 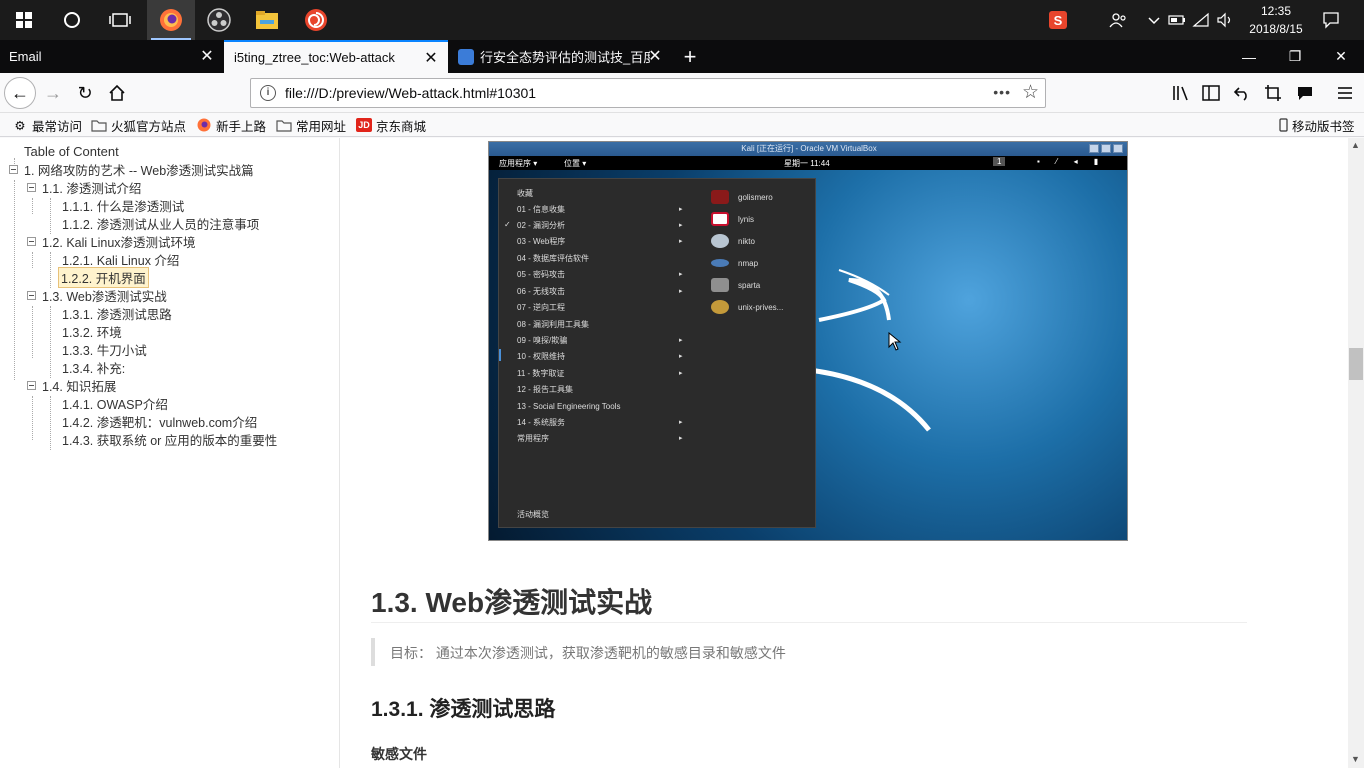 What do you see at coordinates (1283, 125) in the screenshot?
I see `mobile-phone-icon` at bounding box center [1283, 125].